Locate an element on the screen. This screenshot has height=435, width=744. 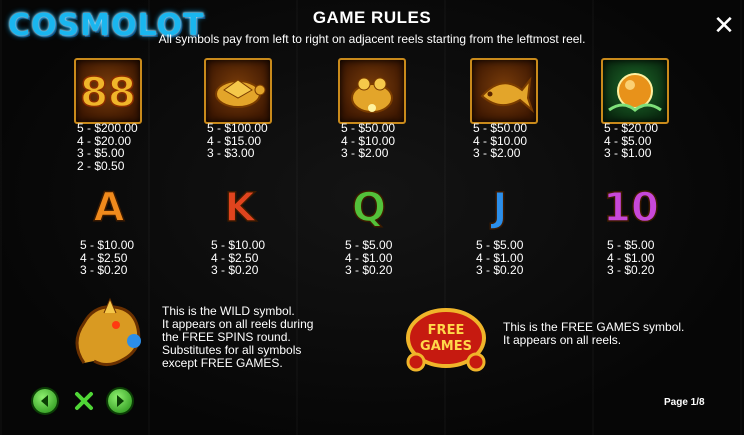
golden-turtle-icon is located at coordinates (238, 91).